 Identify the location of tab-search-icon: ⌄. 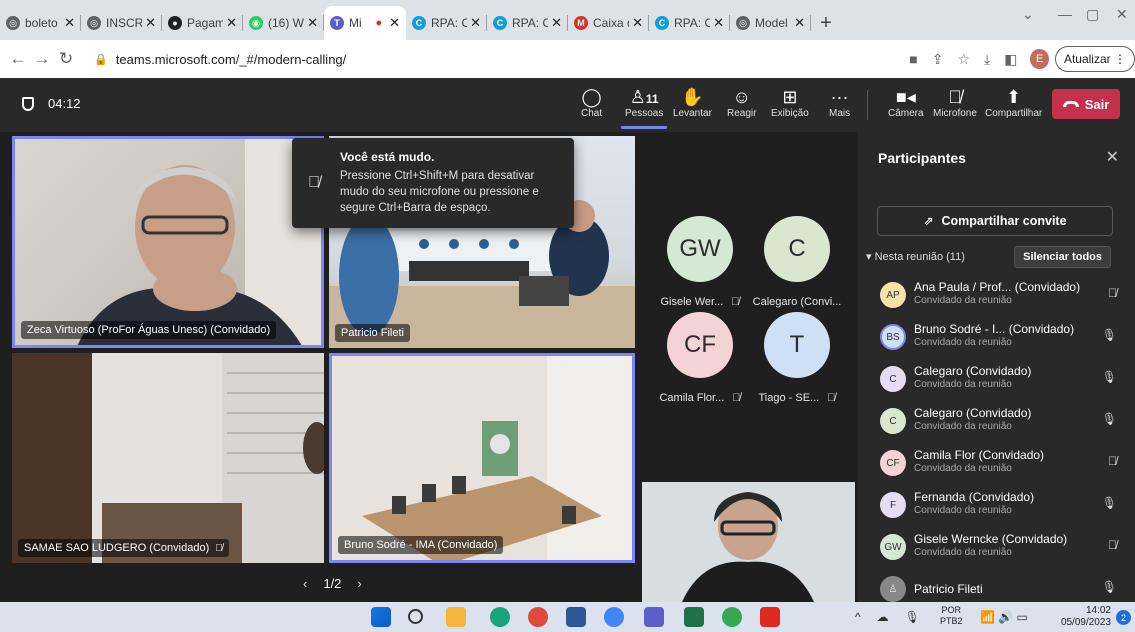
(1028, 14).